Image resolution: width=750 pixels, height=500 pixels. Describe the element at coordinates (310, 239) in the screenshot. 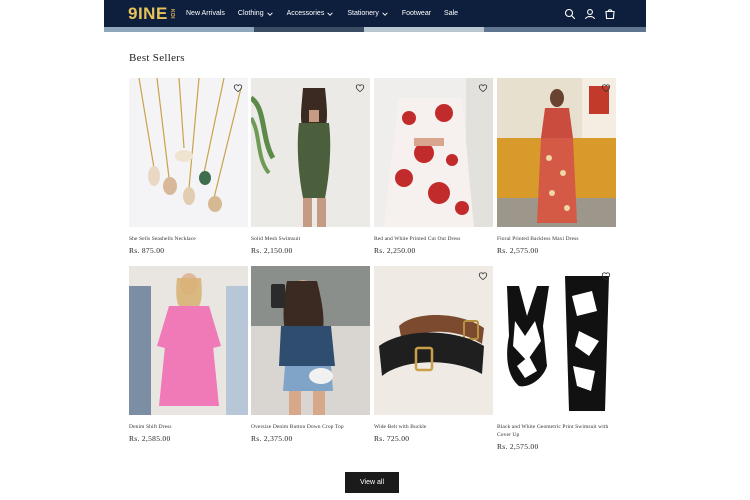

I see `product-title: Solid Mesh Swimsuit` at that location.